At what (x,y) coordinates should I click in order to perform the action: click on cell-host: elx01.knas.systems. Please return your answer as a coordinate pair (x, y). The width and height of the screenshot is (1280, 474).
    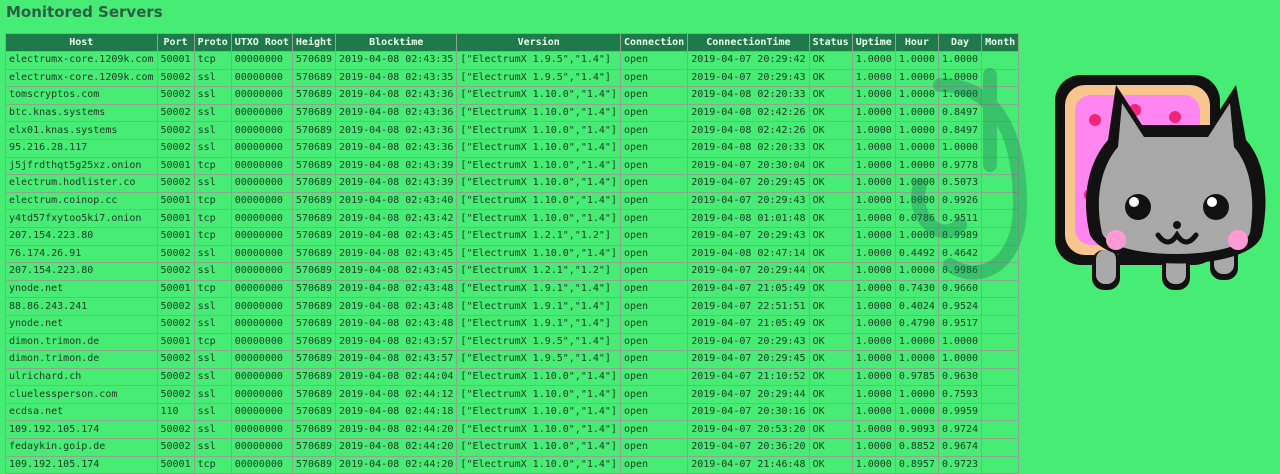
    Looking at the image, I should click on (81, 130).